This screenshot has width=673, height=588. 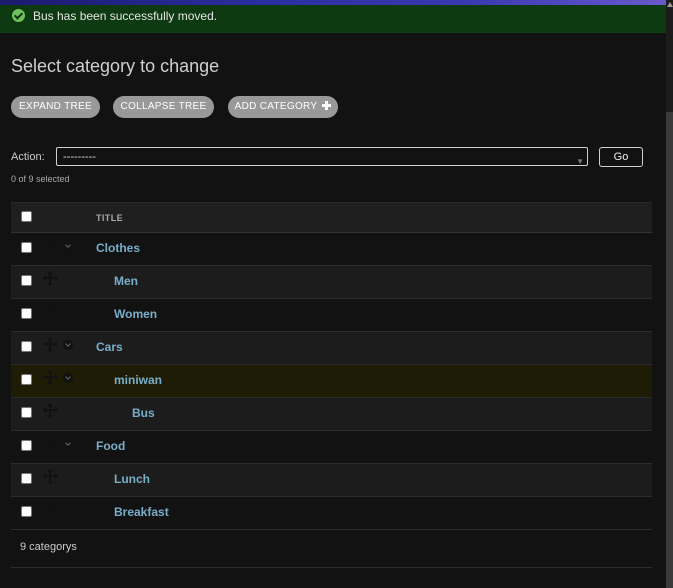 What do you see at coordinates (669, 350) in the screenshot?
I see `scrollbar-thumb` at bounding box center [669, 350].